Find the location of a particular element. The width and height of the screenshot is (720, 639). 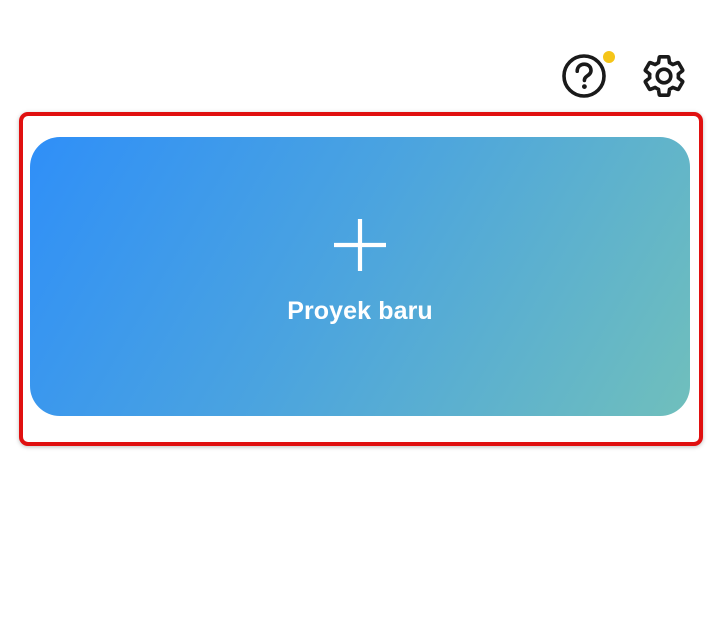

plus-icon is located at coordinates (360, 245).